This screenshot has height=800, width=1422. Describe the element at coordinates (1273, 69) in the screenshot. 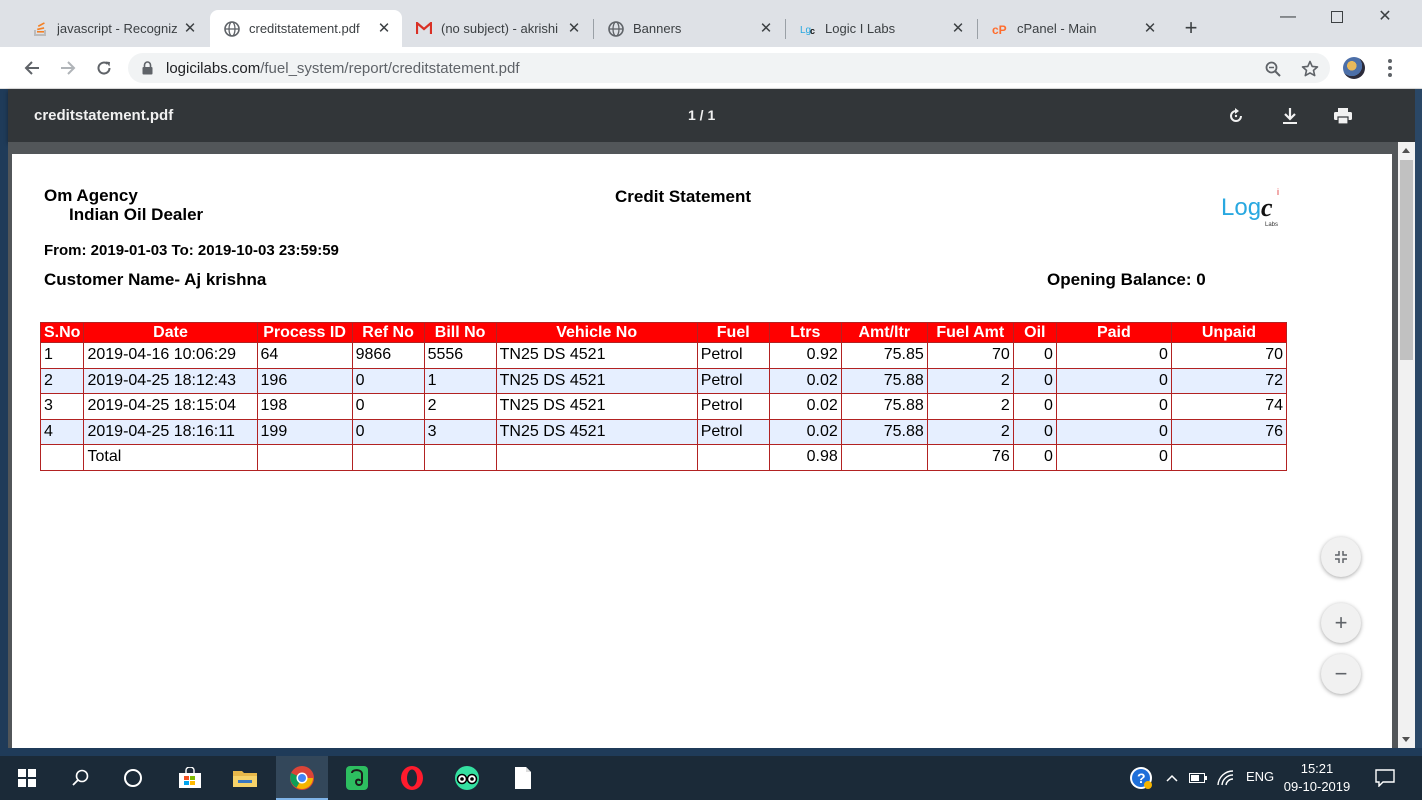

I see `zoom-icon` at that location.